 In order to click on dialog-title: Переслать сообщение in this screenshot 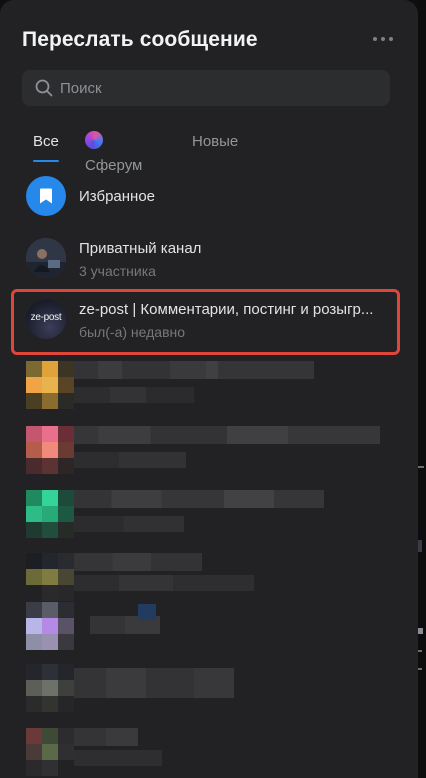, I will do `click(140, 39)`.